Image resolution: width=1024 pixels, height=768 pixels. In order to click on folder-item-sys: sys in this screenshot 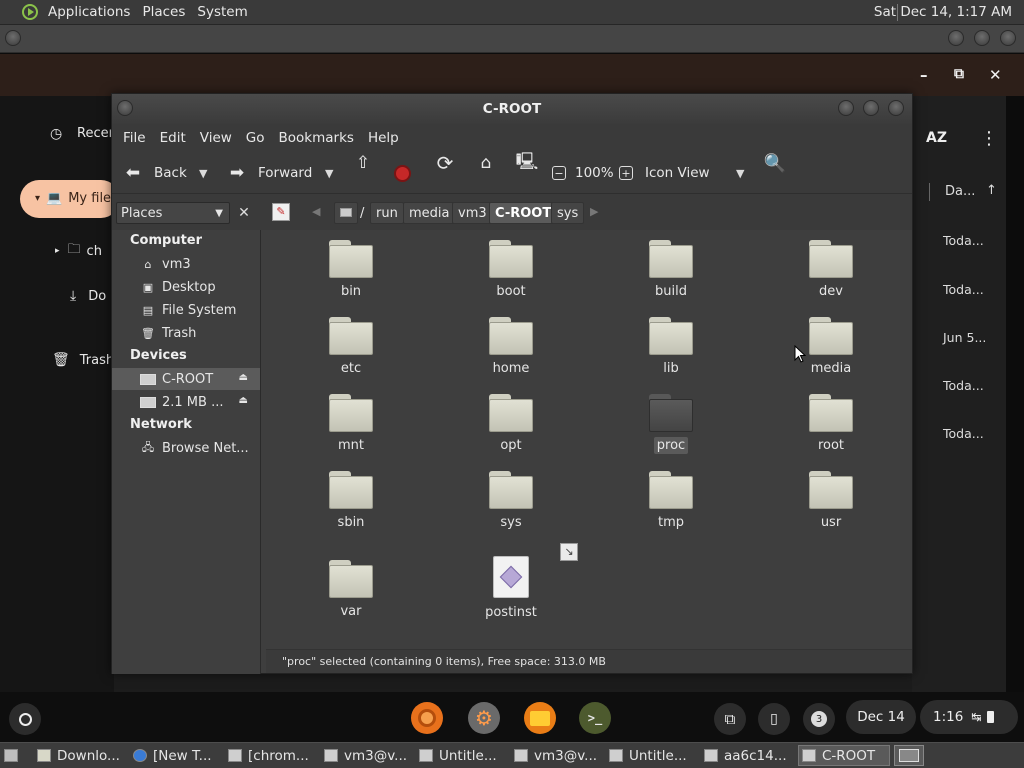, I will do `click(511, 501)`.